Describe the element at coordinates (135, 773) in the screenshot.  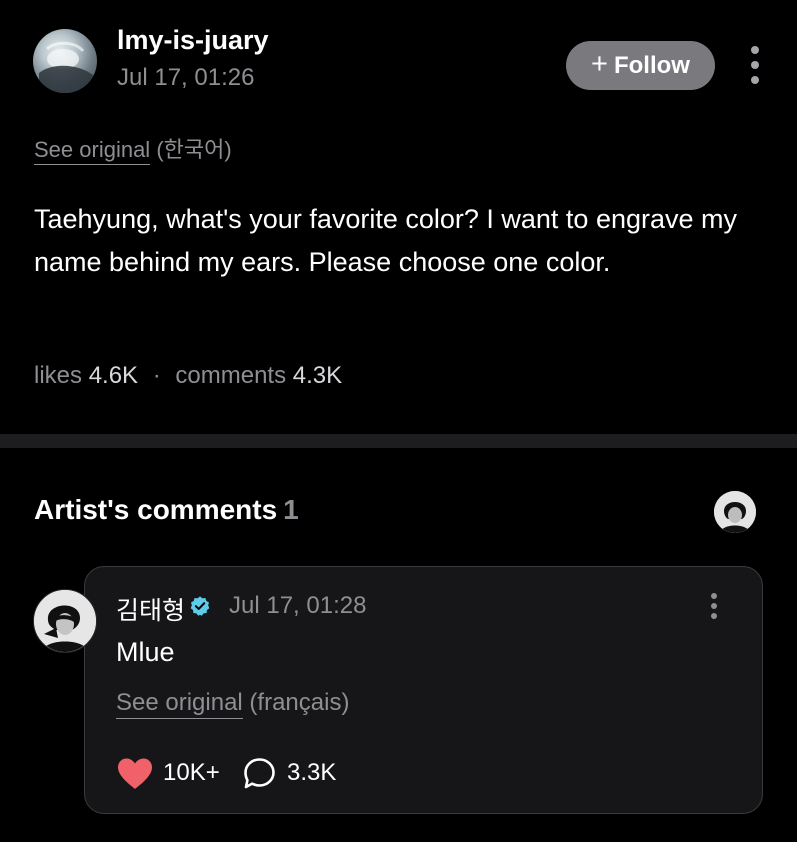
I see `heart-icon` at that location.